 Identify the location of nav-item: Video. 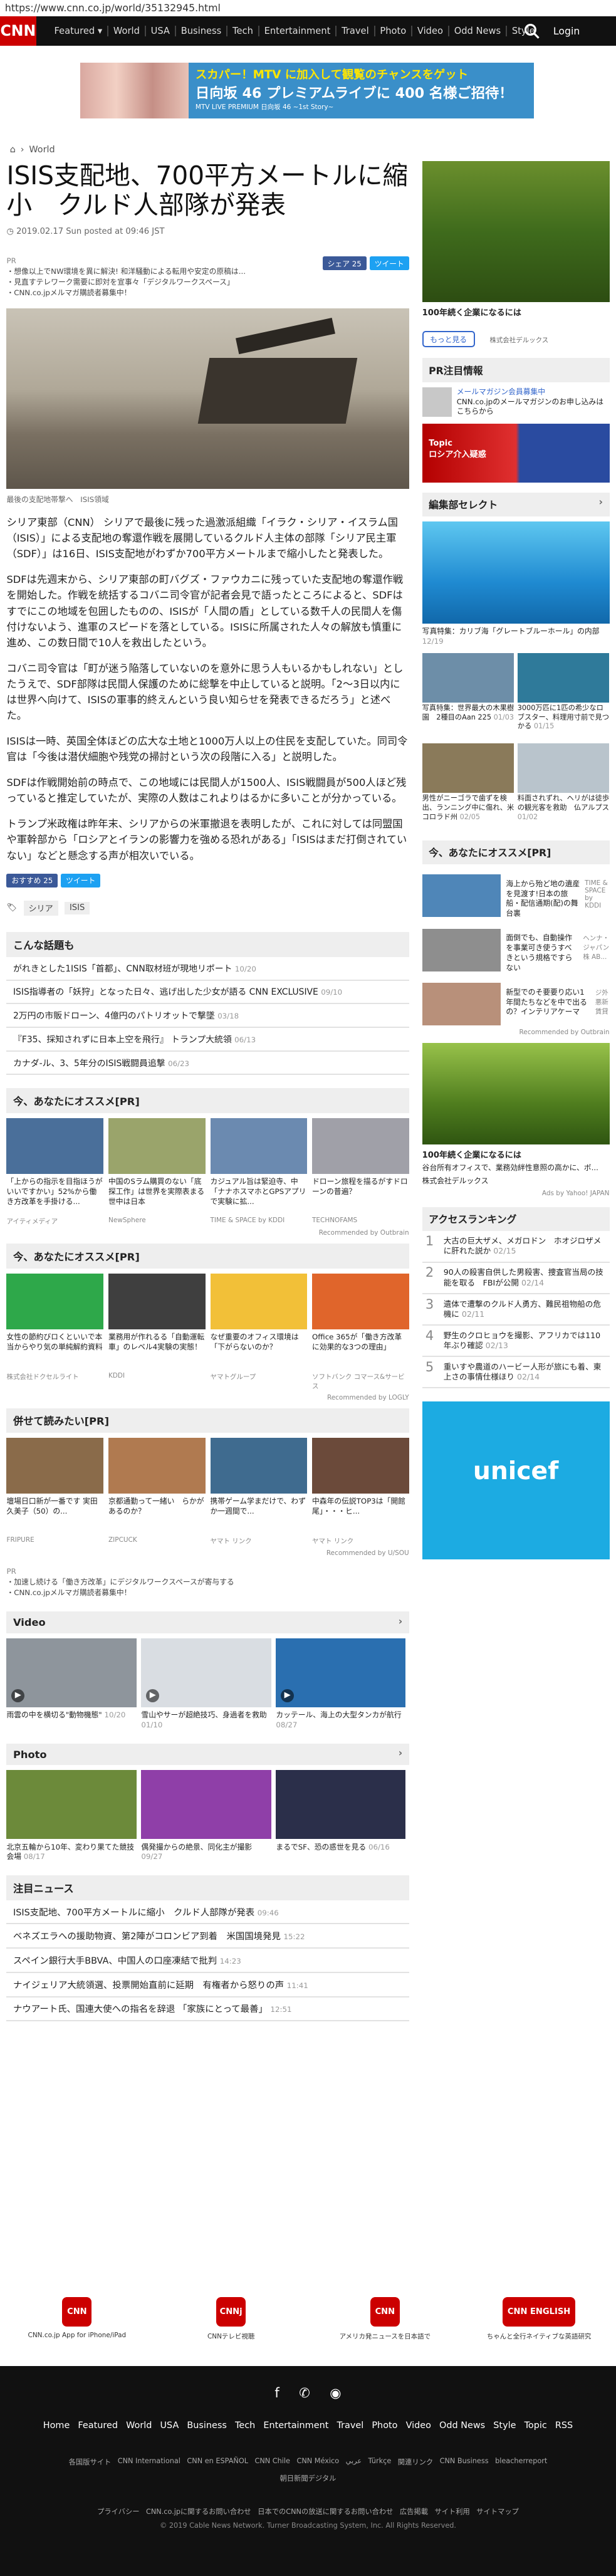
(430, 31).